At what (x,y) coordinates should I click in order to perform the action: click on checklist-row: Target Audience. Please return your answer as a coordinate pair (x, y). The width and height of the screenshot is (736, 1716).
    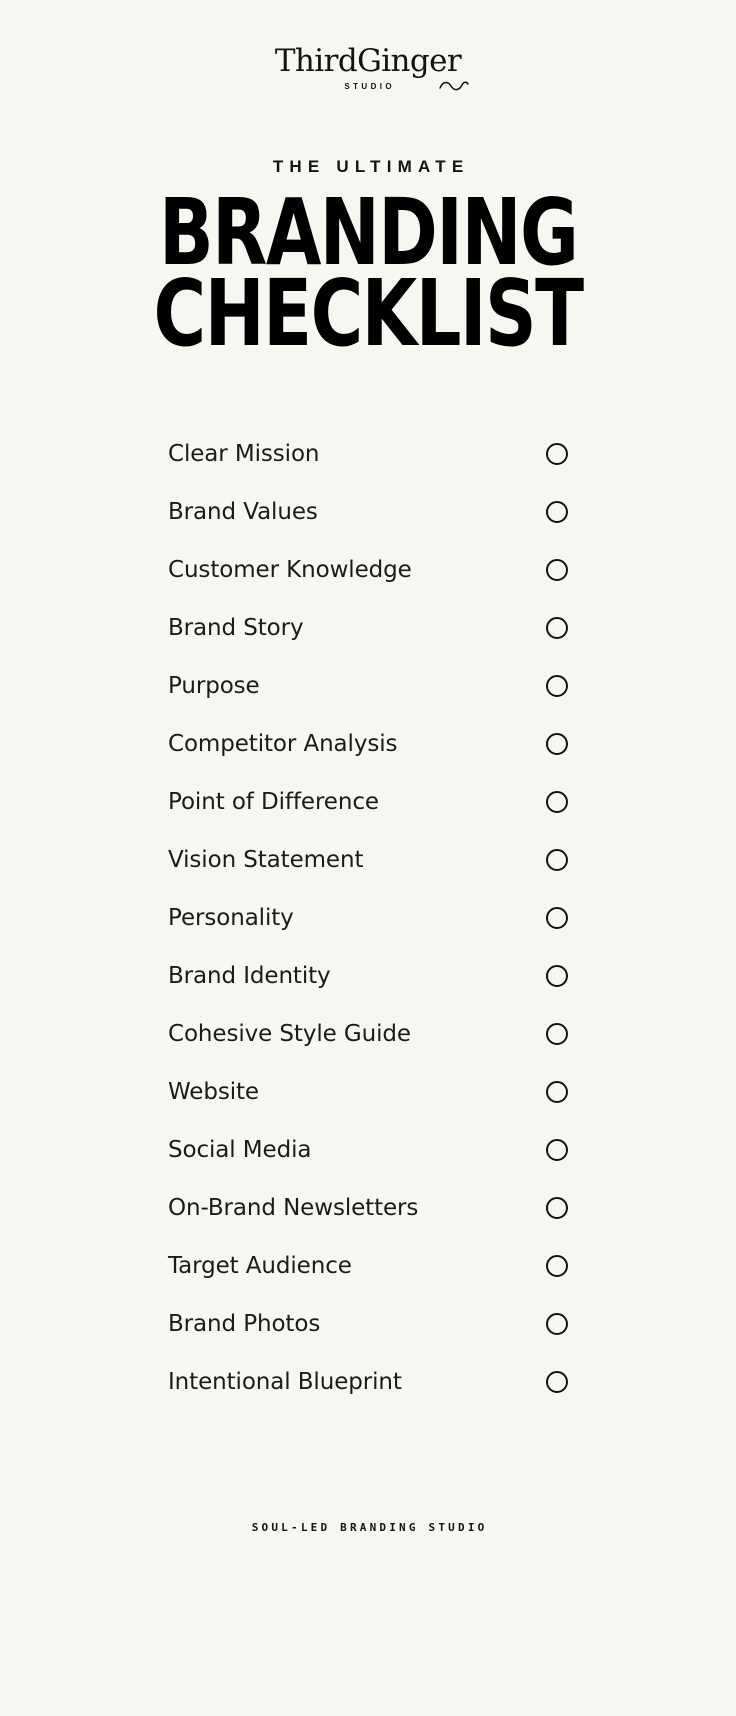
    Looking at the image, I should click on (368, 1266).